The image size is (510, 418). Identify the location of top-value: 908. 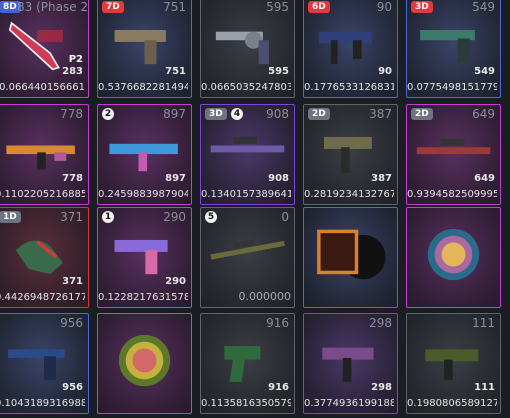
(277, 114).